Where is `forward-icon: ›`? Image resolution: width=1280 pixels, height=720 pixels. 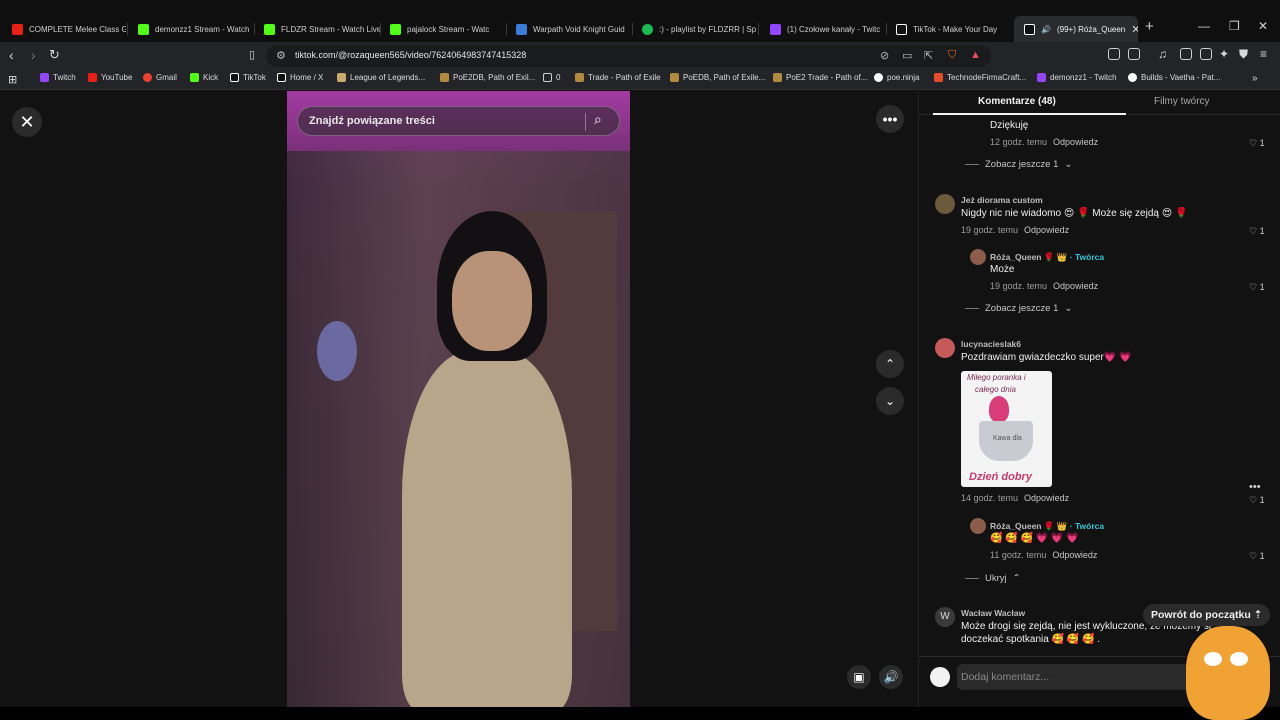
forward-icon: › is located at coordinates (33, 55).